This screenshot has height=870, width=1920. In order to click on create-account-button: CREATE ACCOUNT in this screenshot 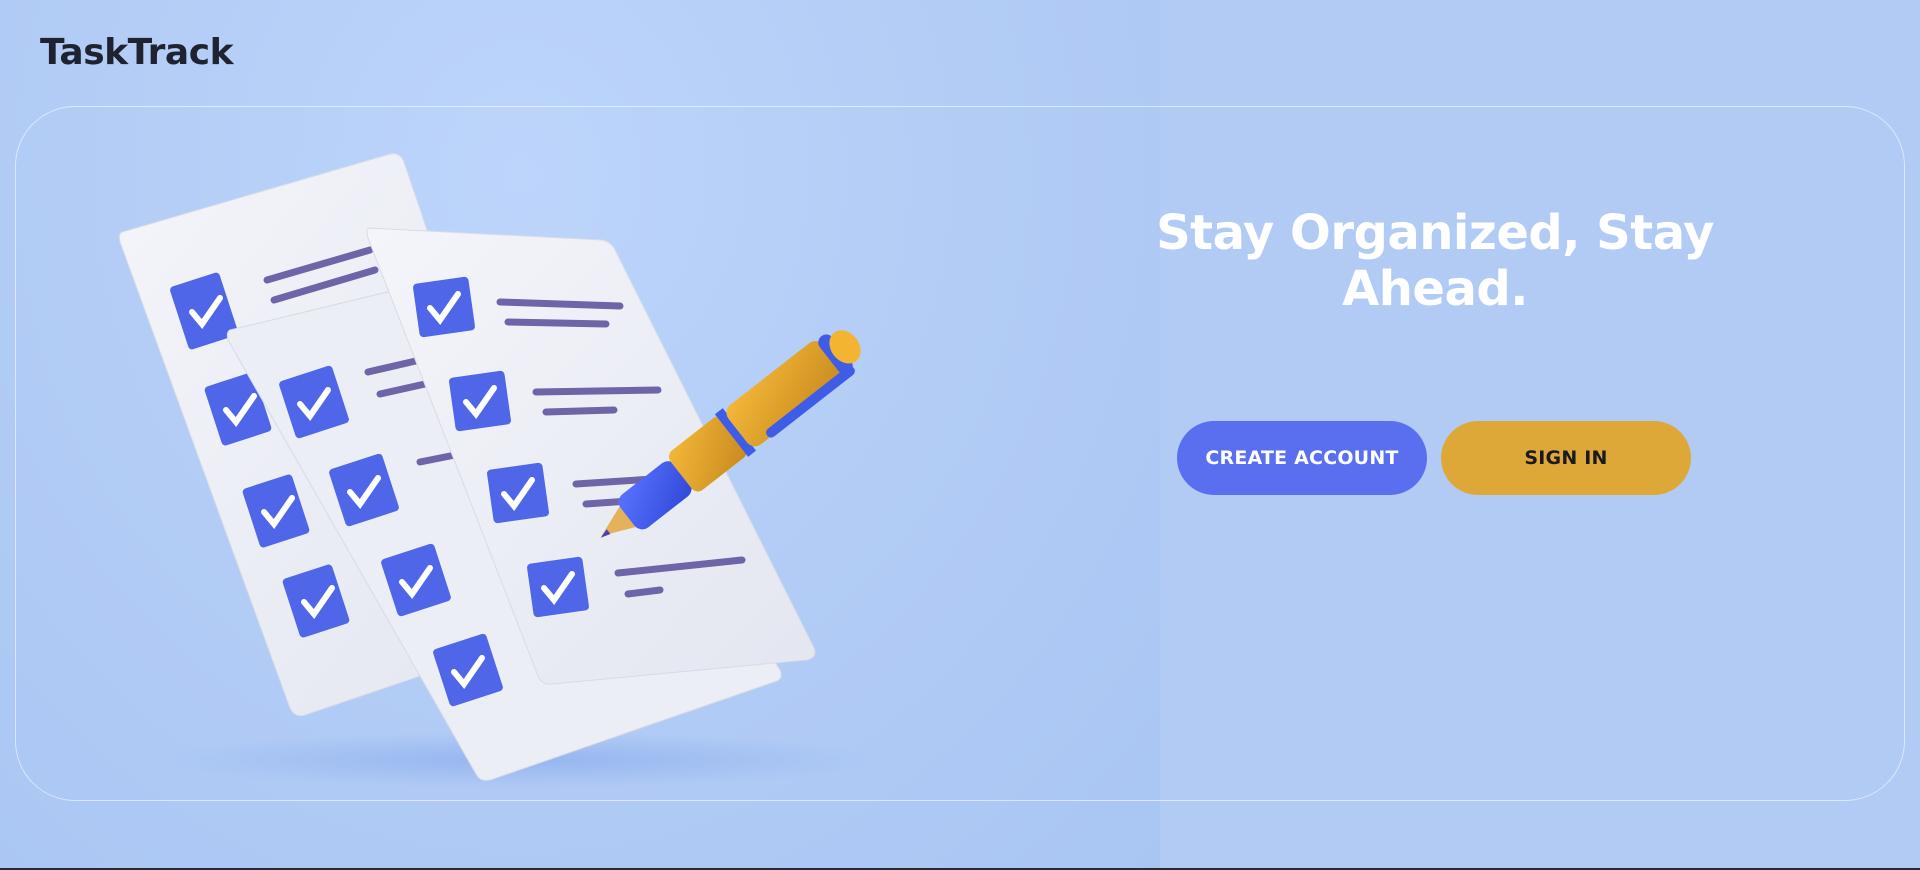, I will do `click(1302, 458)`.